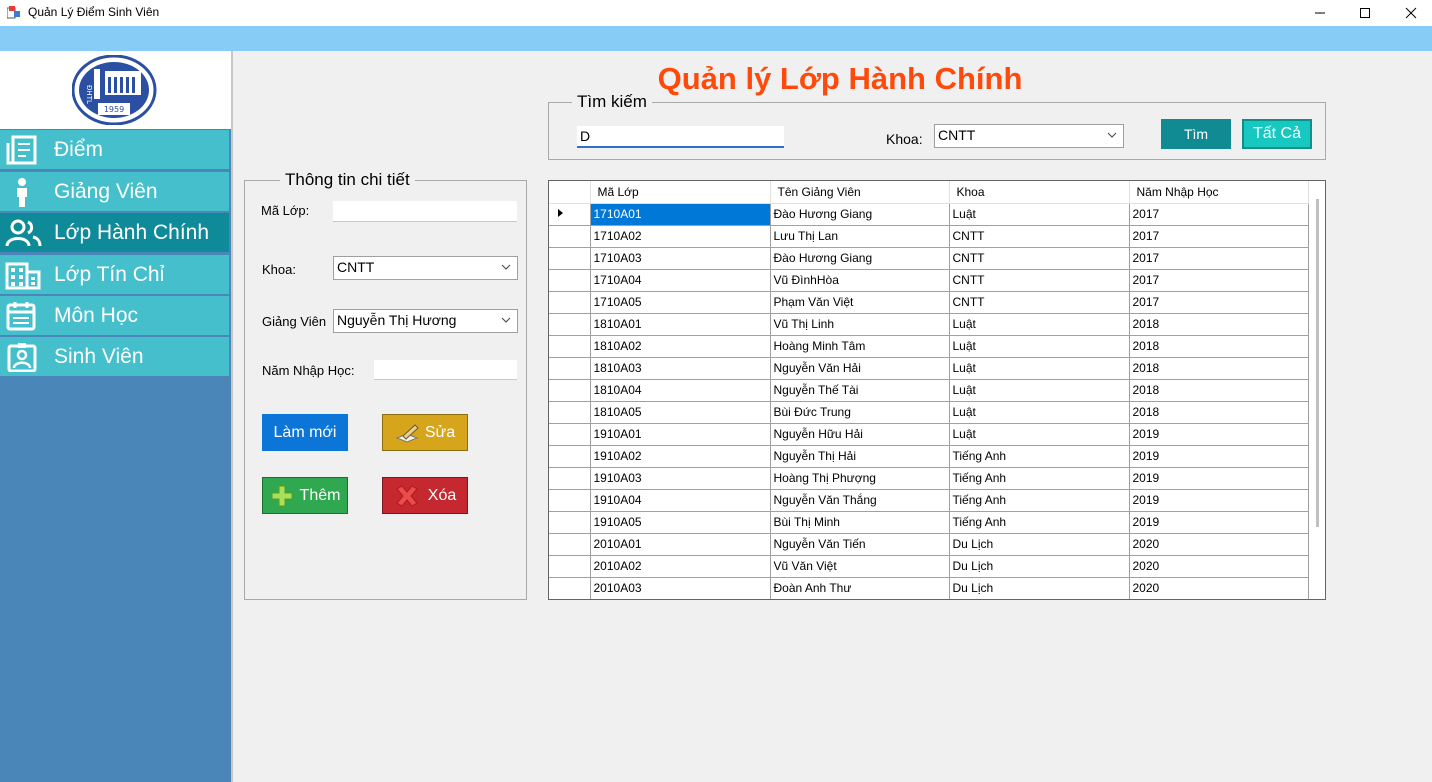 Image resolution: width=1432 pixels, height=782 pixels. I want to click on table-cell: Nguyễn Hữu Hải, so click(860, 434).